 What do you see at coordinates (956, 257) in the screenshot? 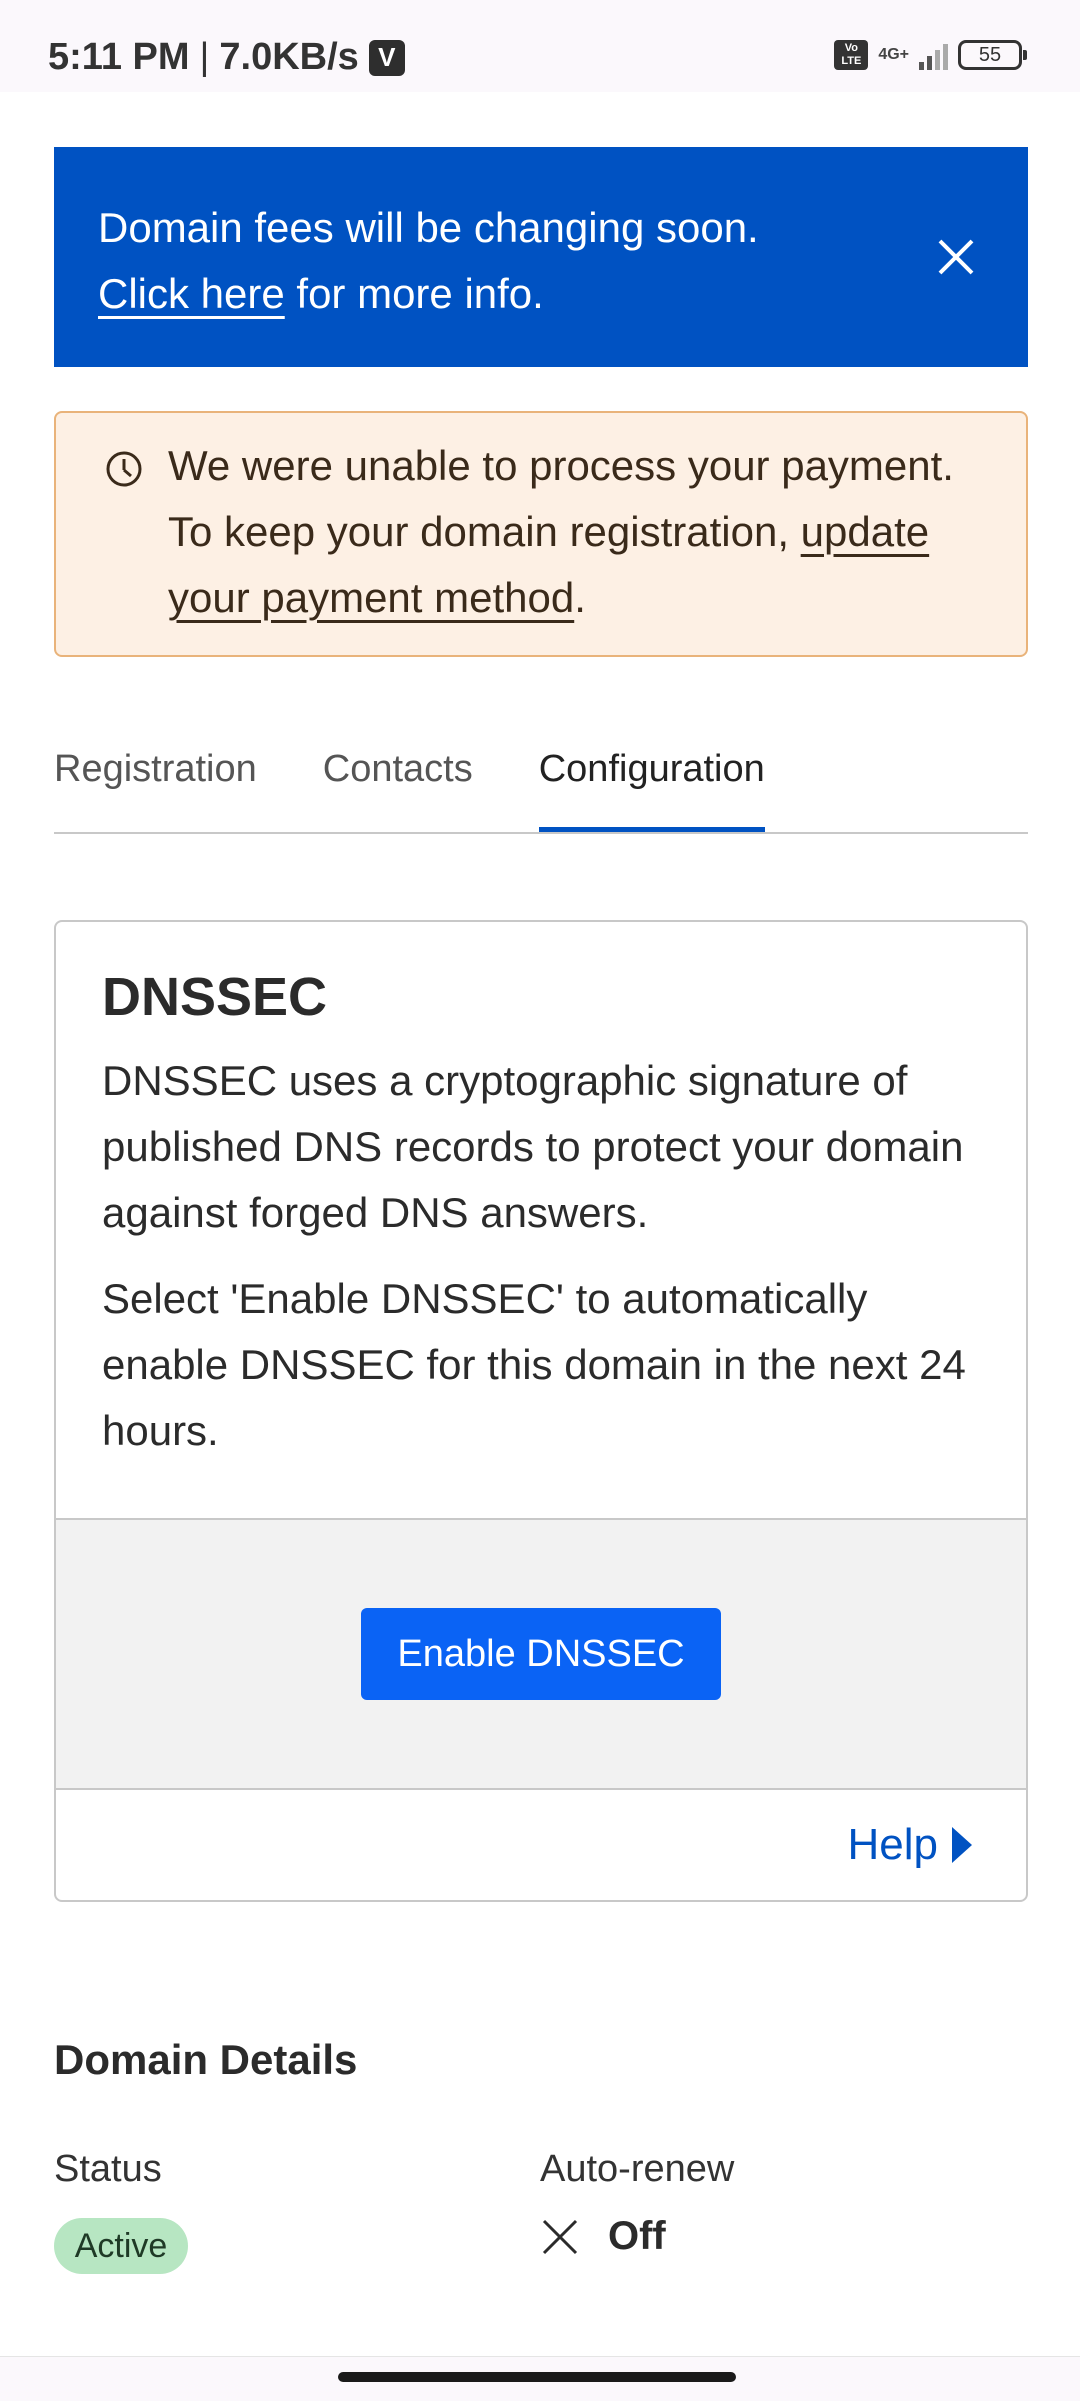
I see `close-icon` at bounding box center [956, 257].